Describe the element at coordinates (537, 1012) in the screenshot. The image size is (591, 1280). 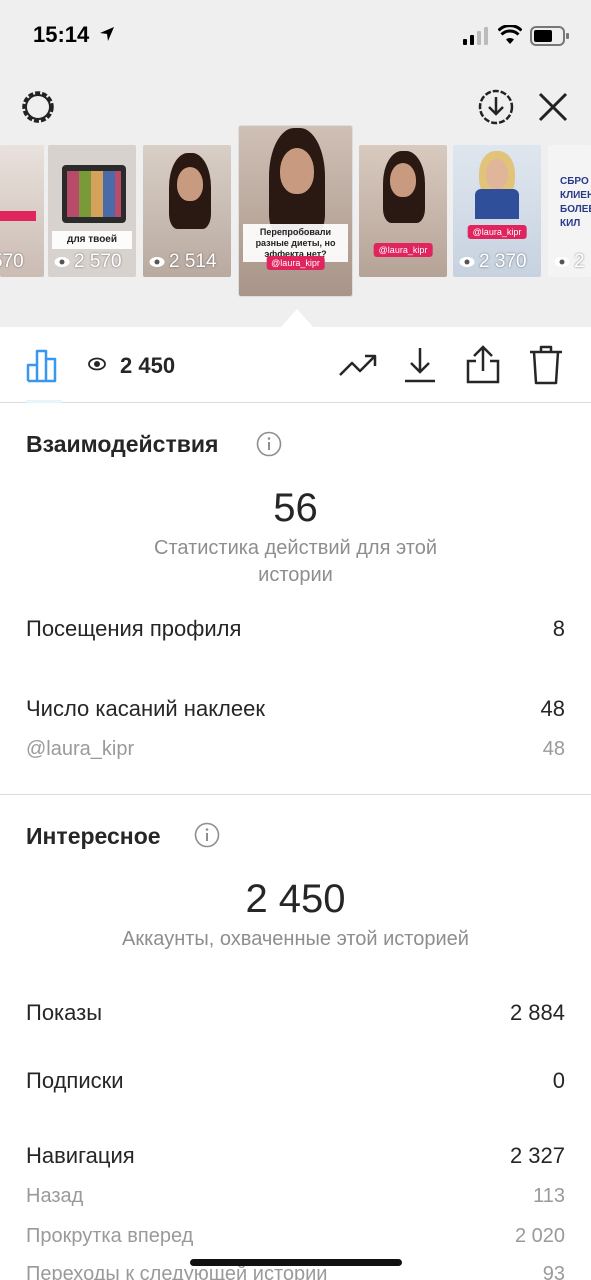
I see `impressions-value: 2 884` at that location.